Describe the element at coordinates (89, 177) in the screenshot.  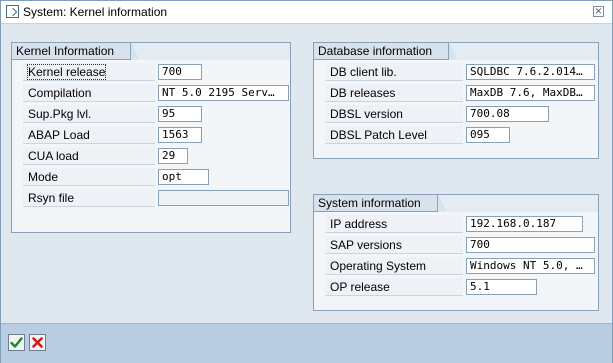
I see `mode-label: Mode` at that location.